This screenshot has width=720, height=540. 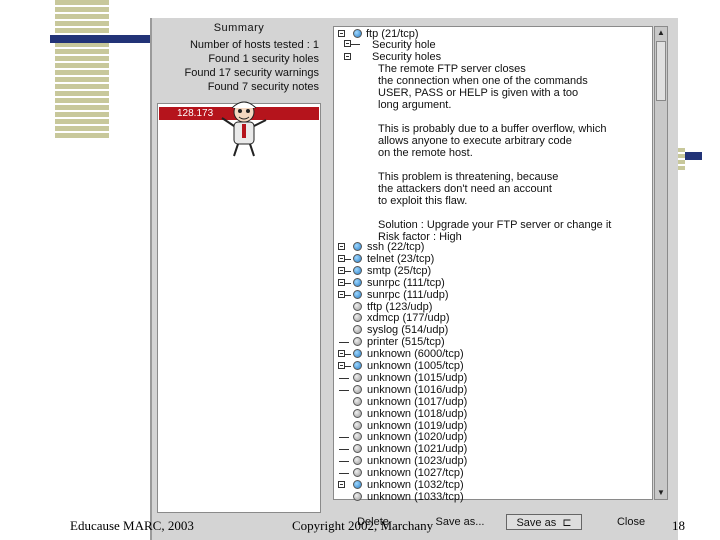 What do you see at coordinates (483, 81) in the screenshot?
I see `report-line: the connection when one of the commands` at bounding box center [483, 81].